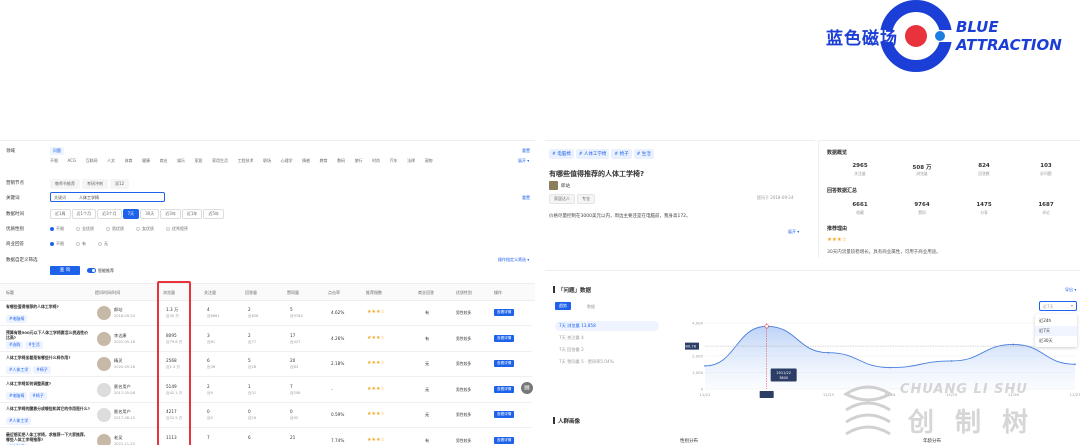  Describe the element at coordinates (429, 161) in the screenshot. I see `domain-tab: 宠物` at that location.